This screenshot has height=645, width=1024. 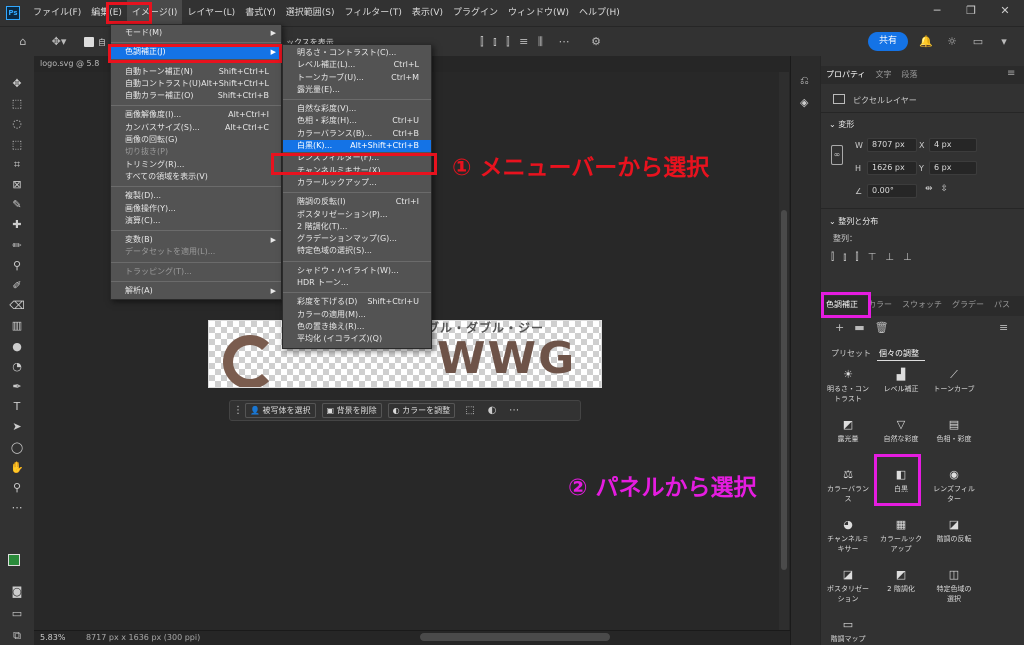 I want to click on image-menu-item: 解析(A) ▶, so click(x=196, y=291).